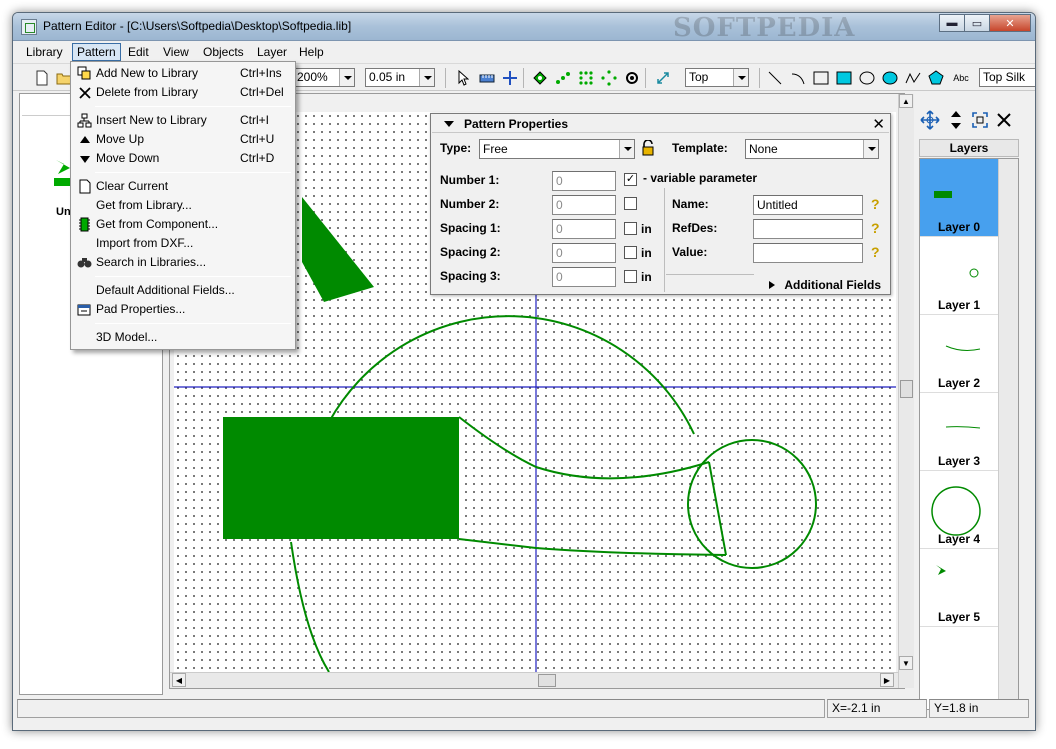 The image size is (1056, 749). I want to click on library-item-label: Un, so click(63, 212).